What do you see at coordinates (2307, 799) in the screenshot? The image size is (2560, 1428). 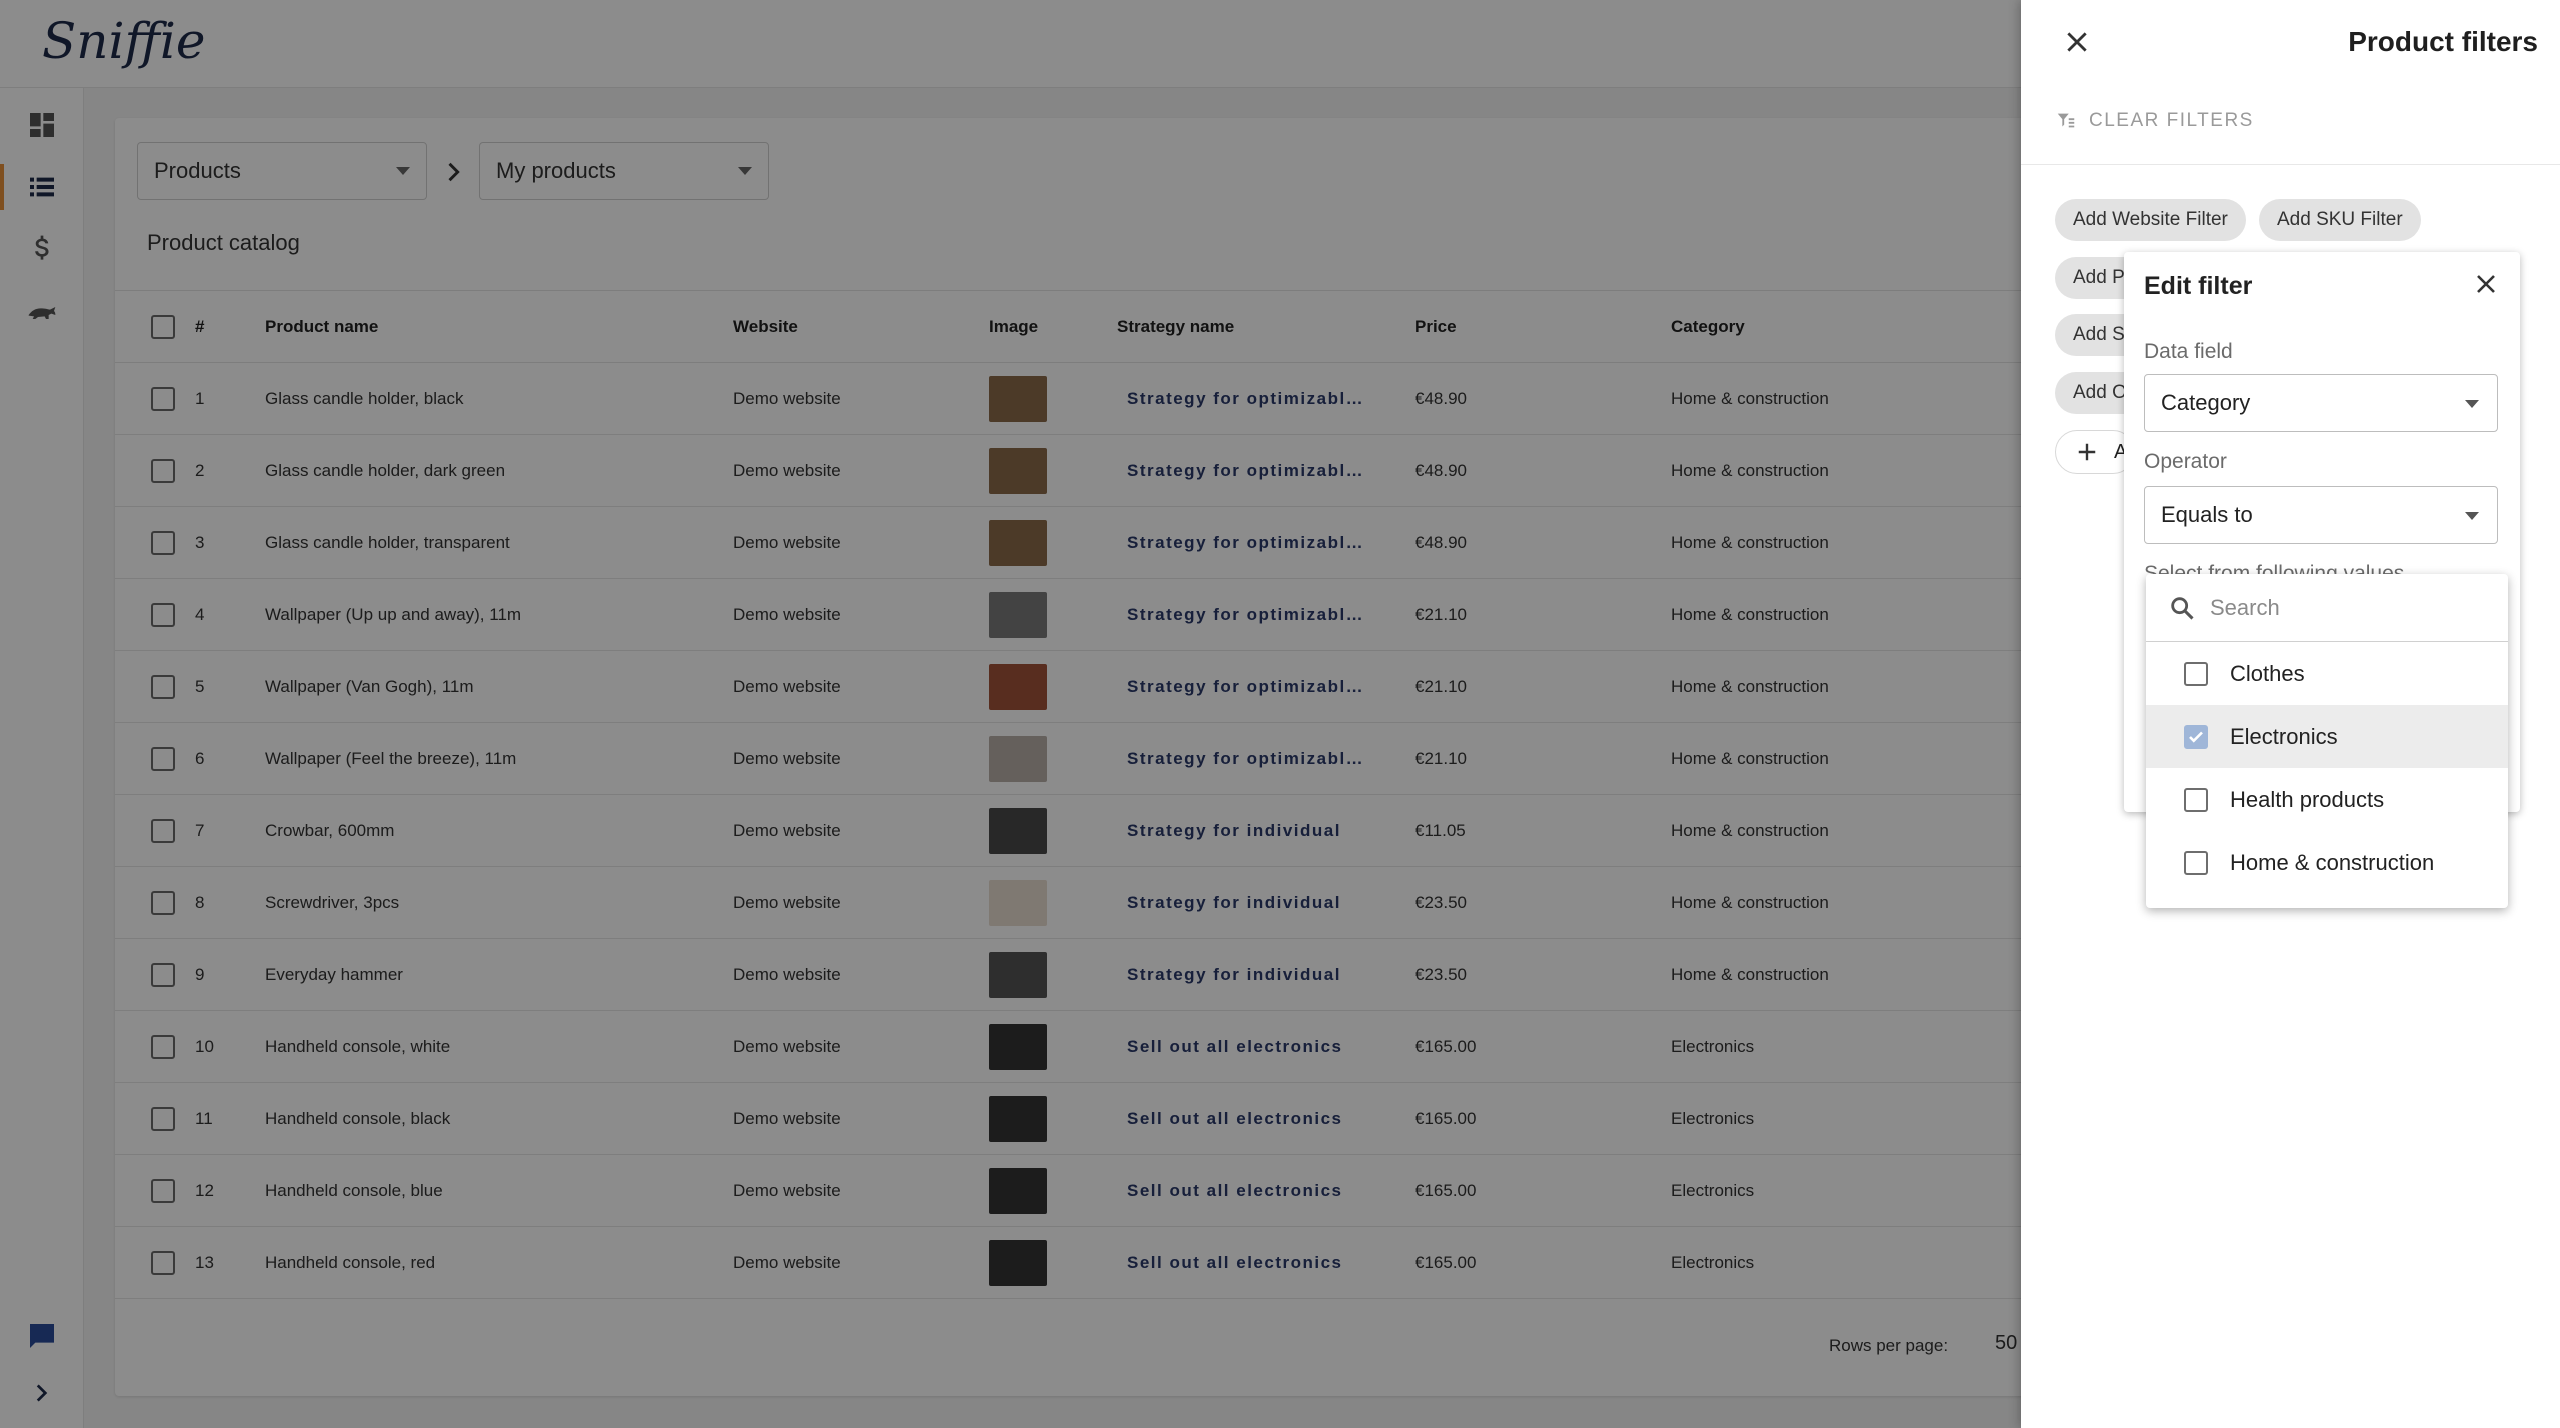 I see `option-label: Health products` at bounding box center [2307, 799].